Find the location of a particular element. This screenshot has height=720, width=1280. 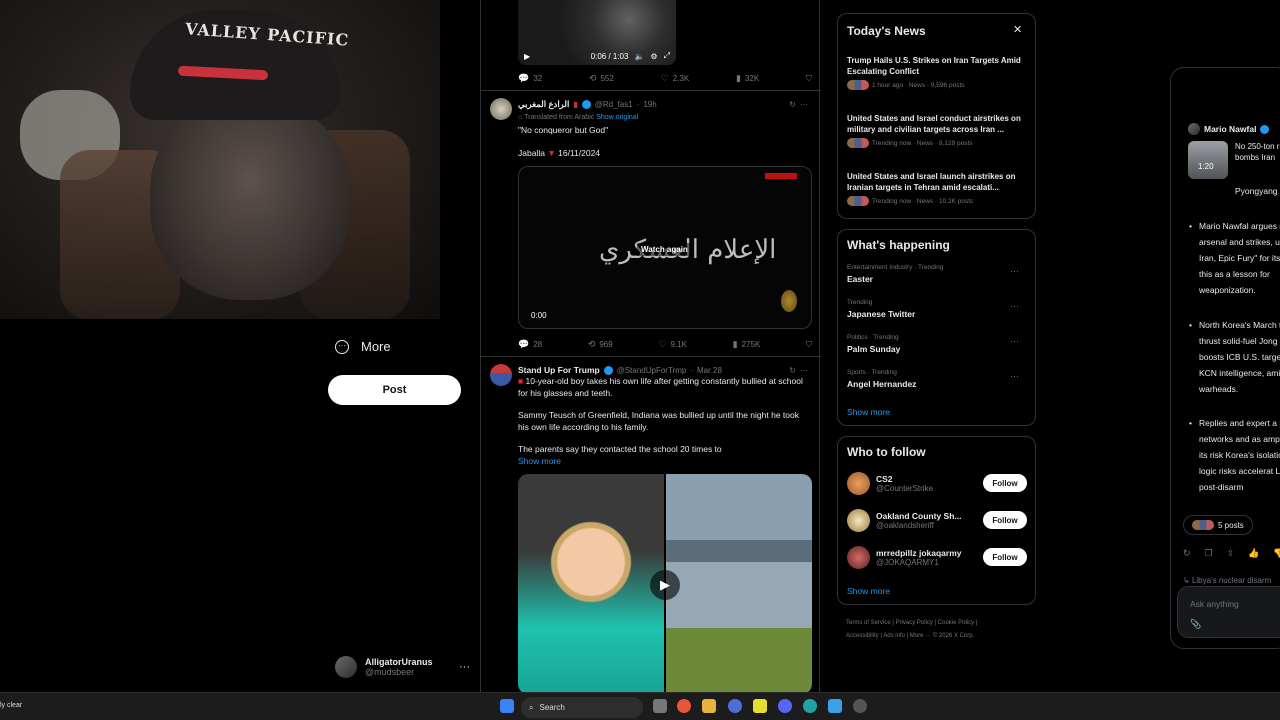

tweet-video: ▶ is located at coordinates (665, 584).